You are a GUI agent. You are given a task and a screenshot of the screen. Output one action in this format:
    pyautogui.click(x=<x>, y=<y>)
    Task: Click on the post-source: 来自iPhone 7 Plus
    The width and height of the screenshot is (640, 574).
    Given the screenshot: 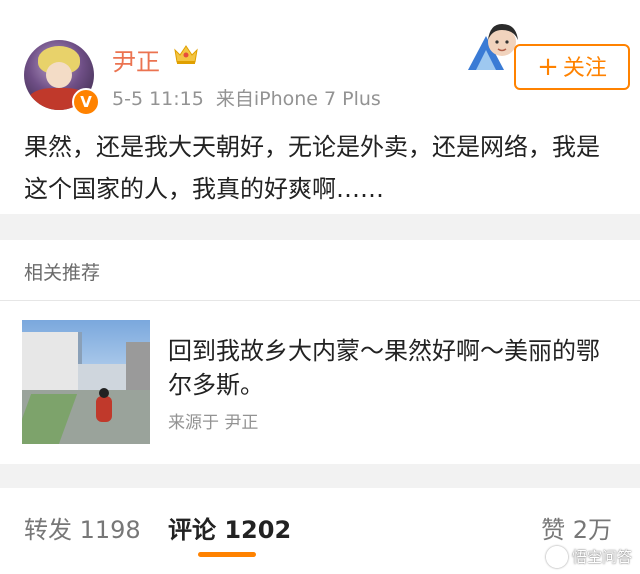 What is the action you would take?
    pyautogui.click(x=298, y=99)
    